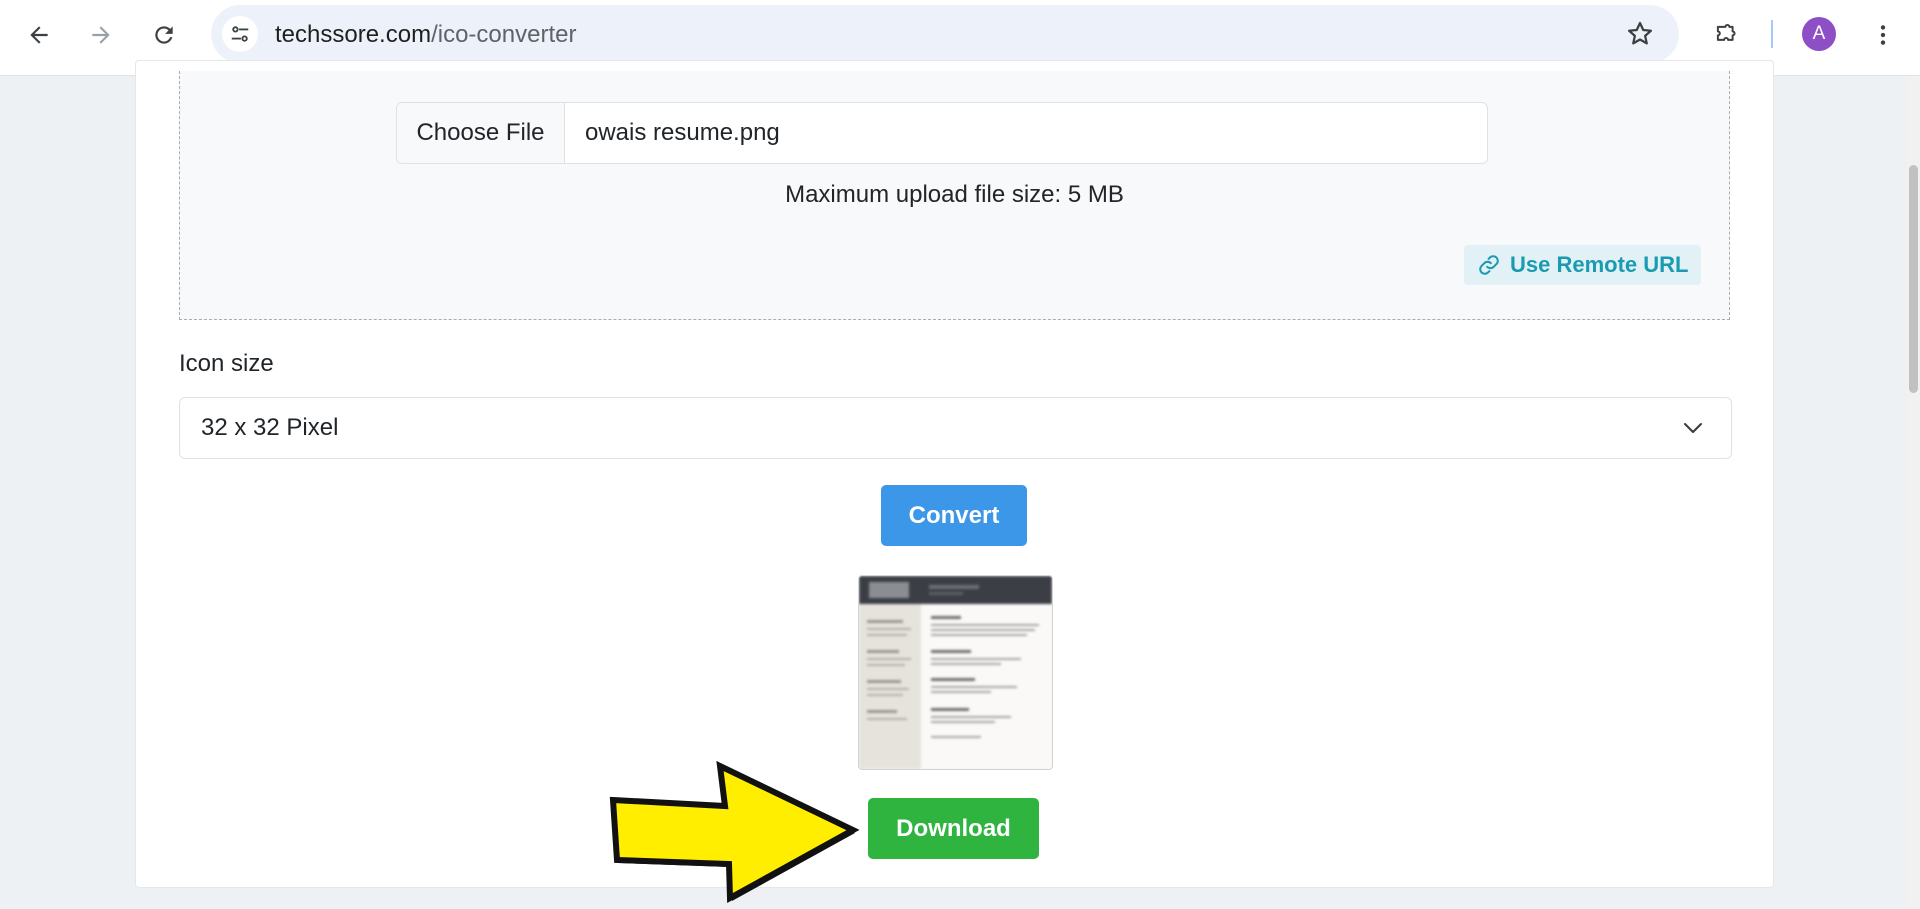 Image resolution: width=1920 pixels, height=909 pixels. Describe the element at coordinates (481, 133) in the screenshot. I see `choose-file-button: Choose File` at that location.